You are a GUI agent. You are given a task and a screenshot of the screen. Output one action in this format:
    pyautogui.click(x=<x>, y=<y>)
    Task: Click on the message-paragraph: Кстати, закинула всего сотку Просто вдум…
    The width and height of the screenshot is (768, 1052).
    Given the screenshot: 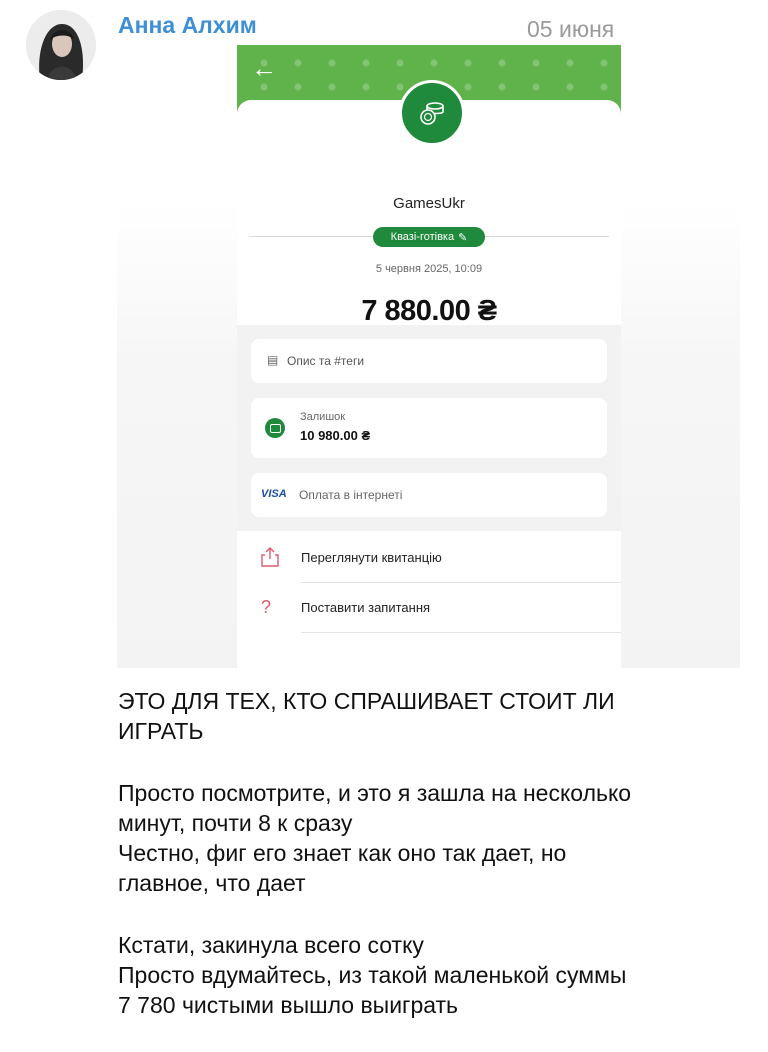 What is the action you would take?
    pyautogui.click(x=428, y=975)
    